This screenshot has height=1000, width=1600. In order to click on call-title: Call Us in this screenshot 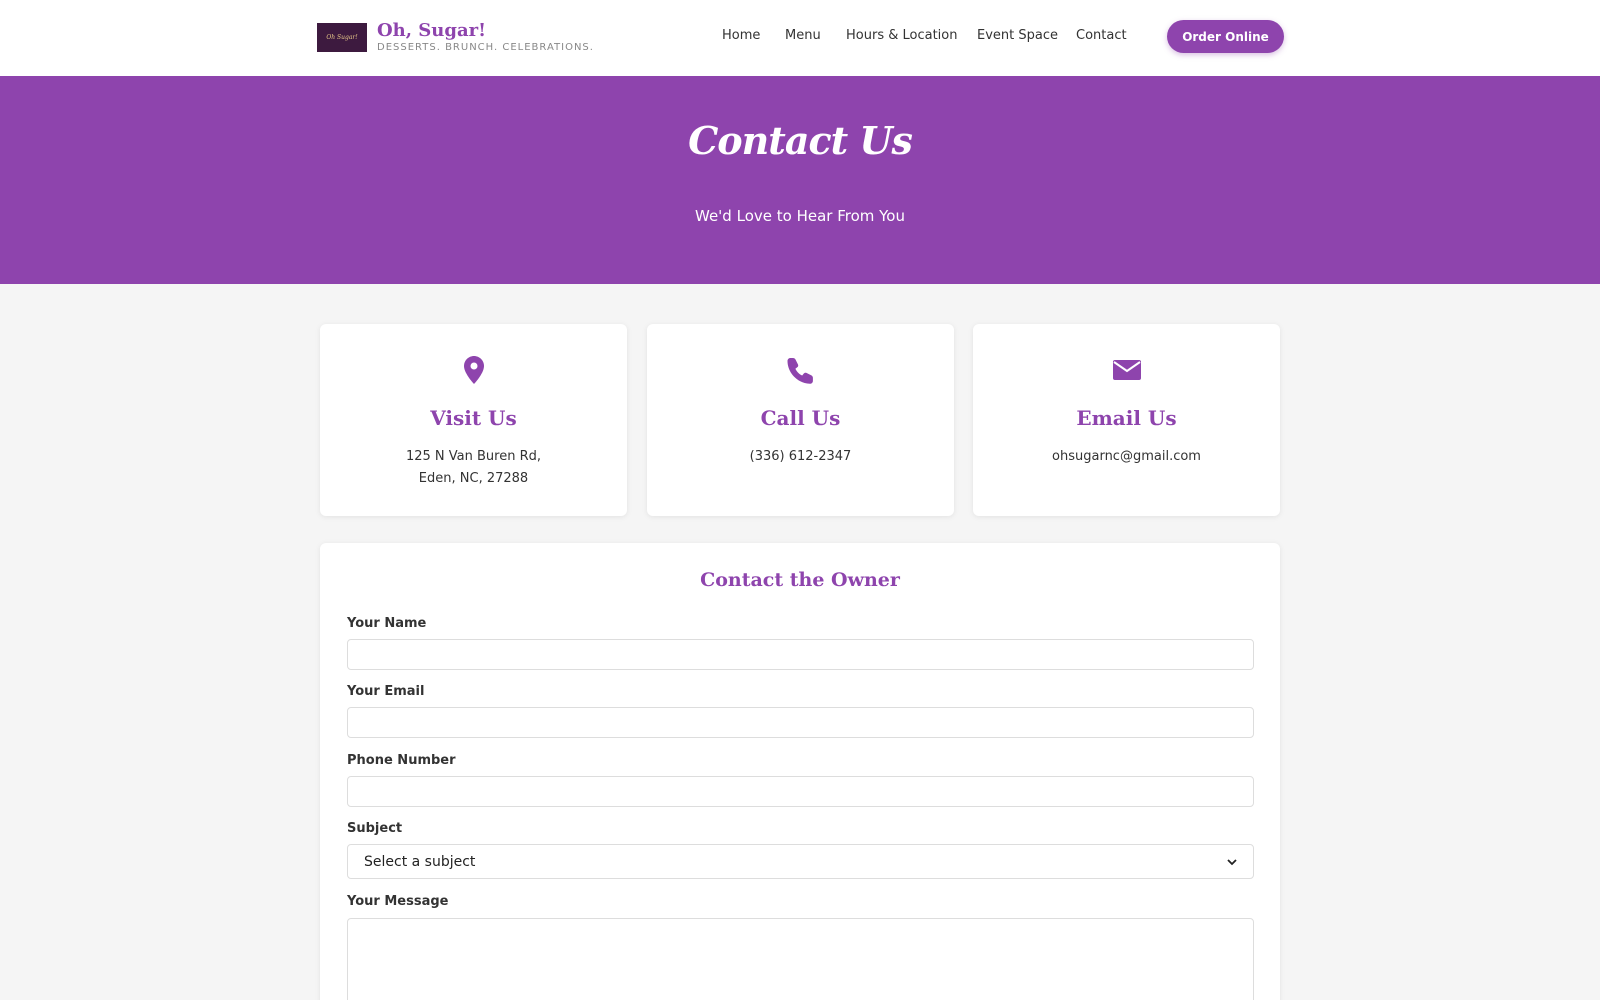, I will do `click(800, 418)`.